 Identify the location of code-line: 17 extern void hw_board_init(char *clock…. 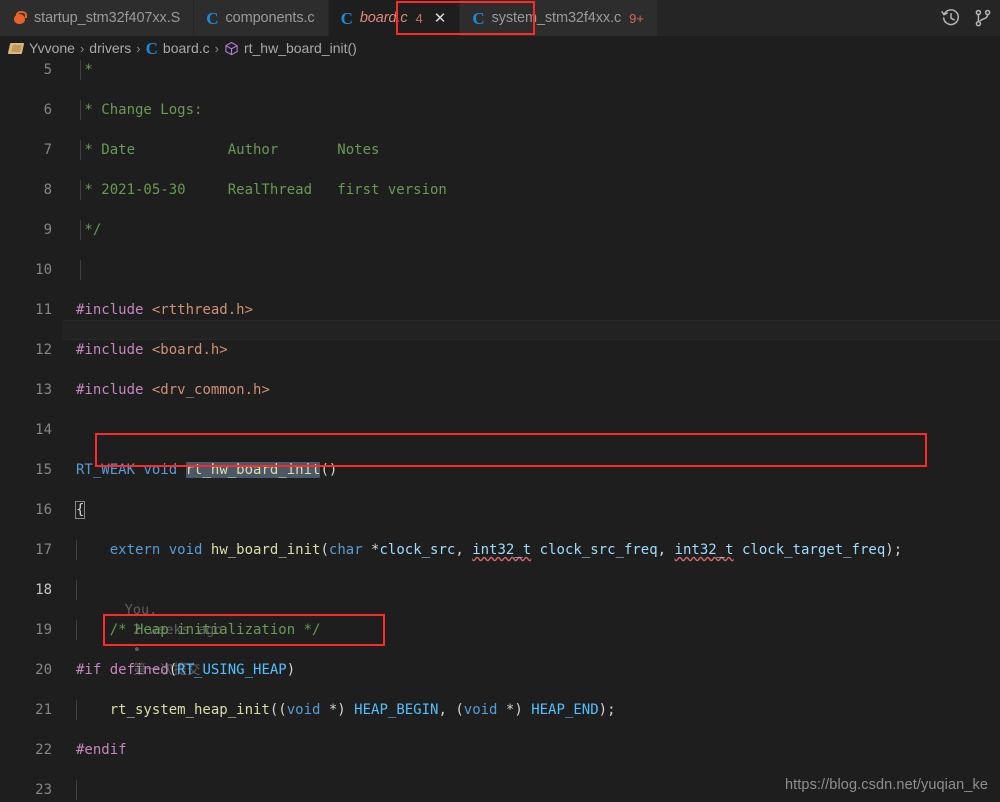
(500, 550).